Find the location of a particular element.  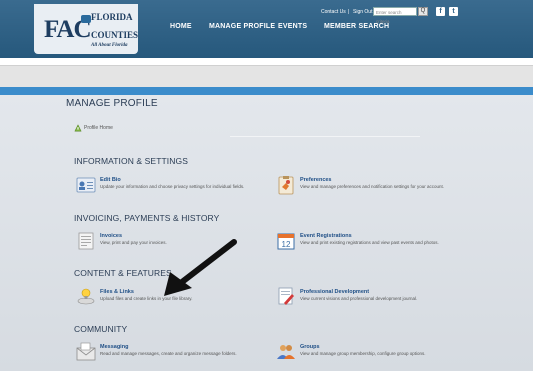

section-community: COMMUNITY is located at coordinates (101, 329).